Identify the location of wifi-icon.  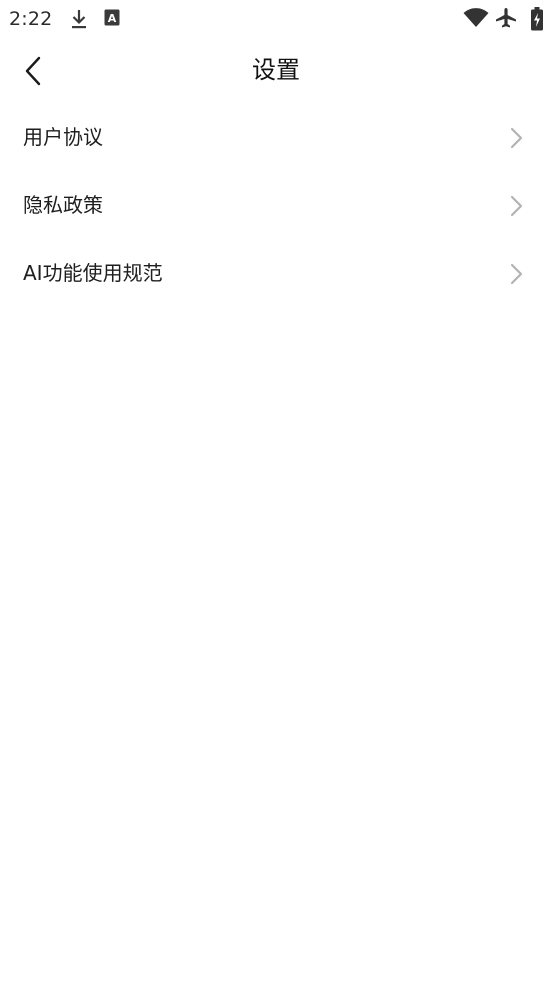
(476, 17).